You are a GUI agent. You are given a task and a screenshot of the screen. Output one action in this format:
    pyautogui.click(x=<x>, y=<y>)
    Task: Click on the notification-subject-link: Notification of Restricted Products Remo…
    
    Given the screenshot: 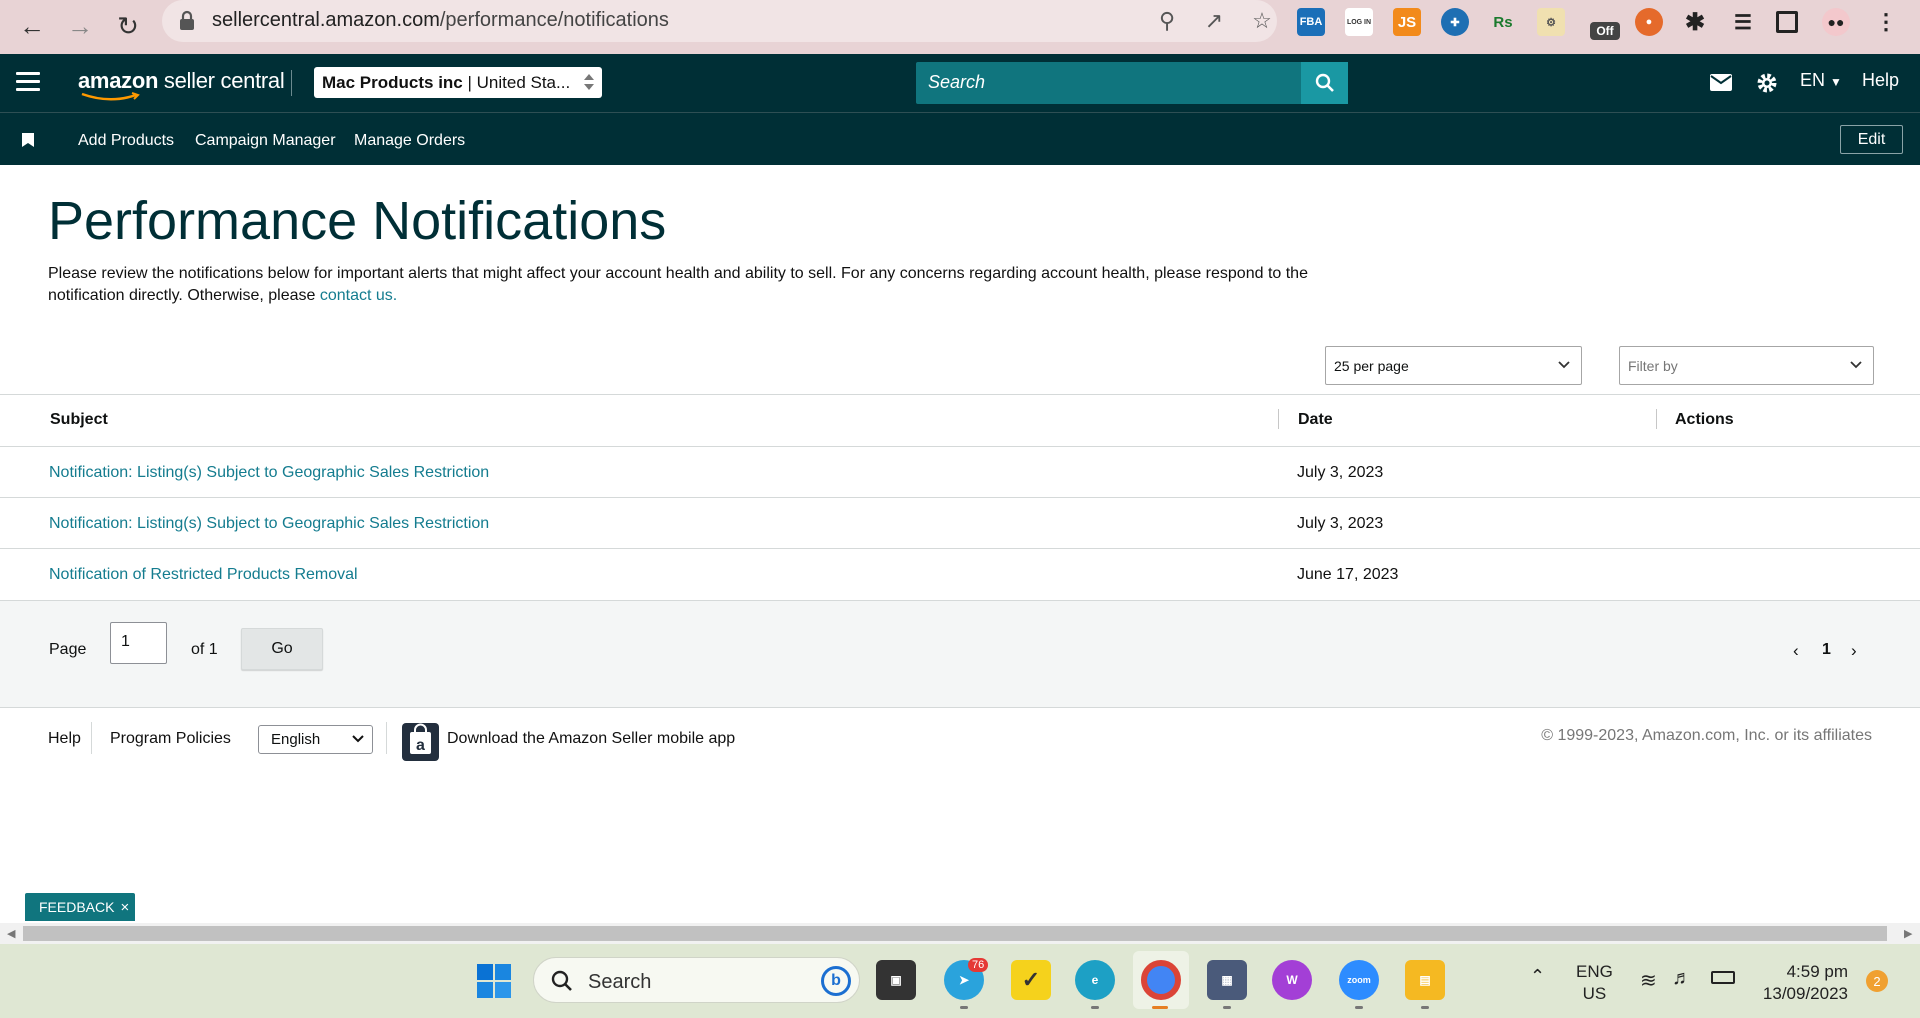 What is the action you would take?
    pyautogui.click(x=203, y=575)
    